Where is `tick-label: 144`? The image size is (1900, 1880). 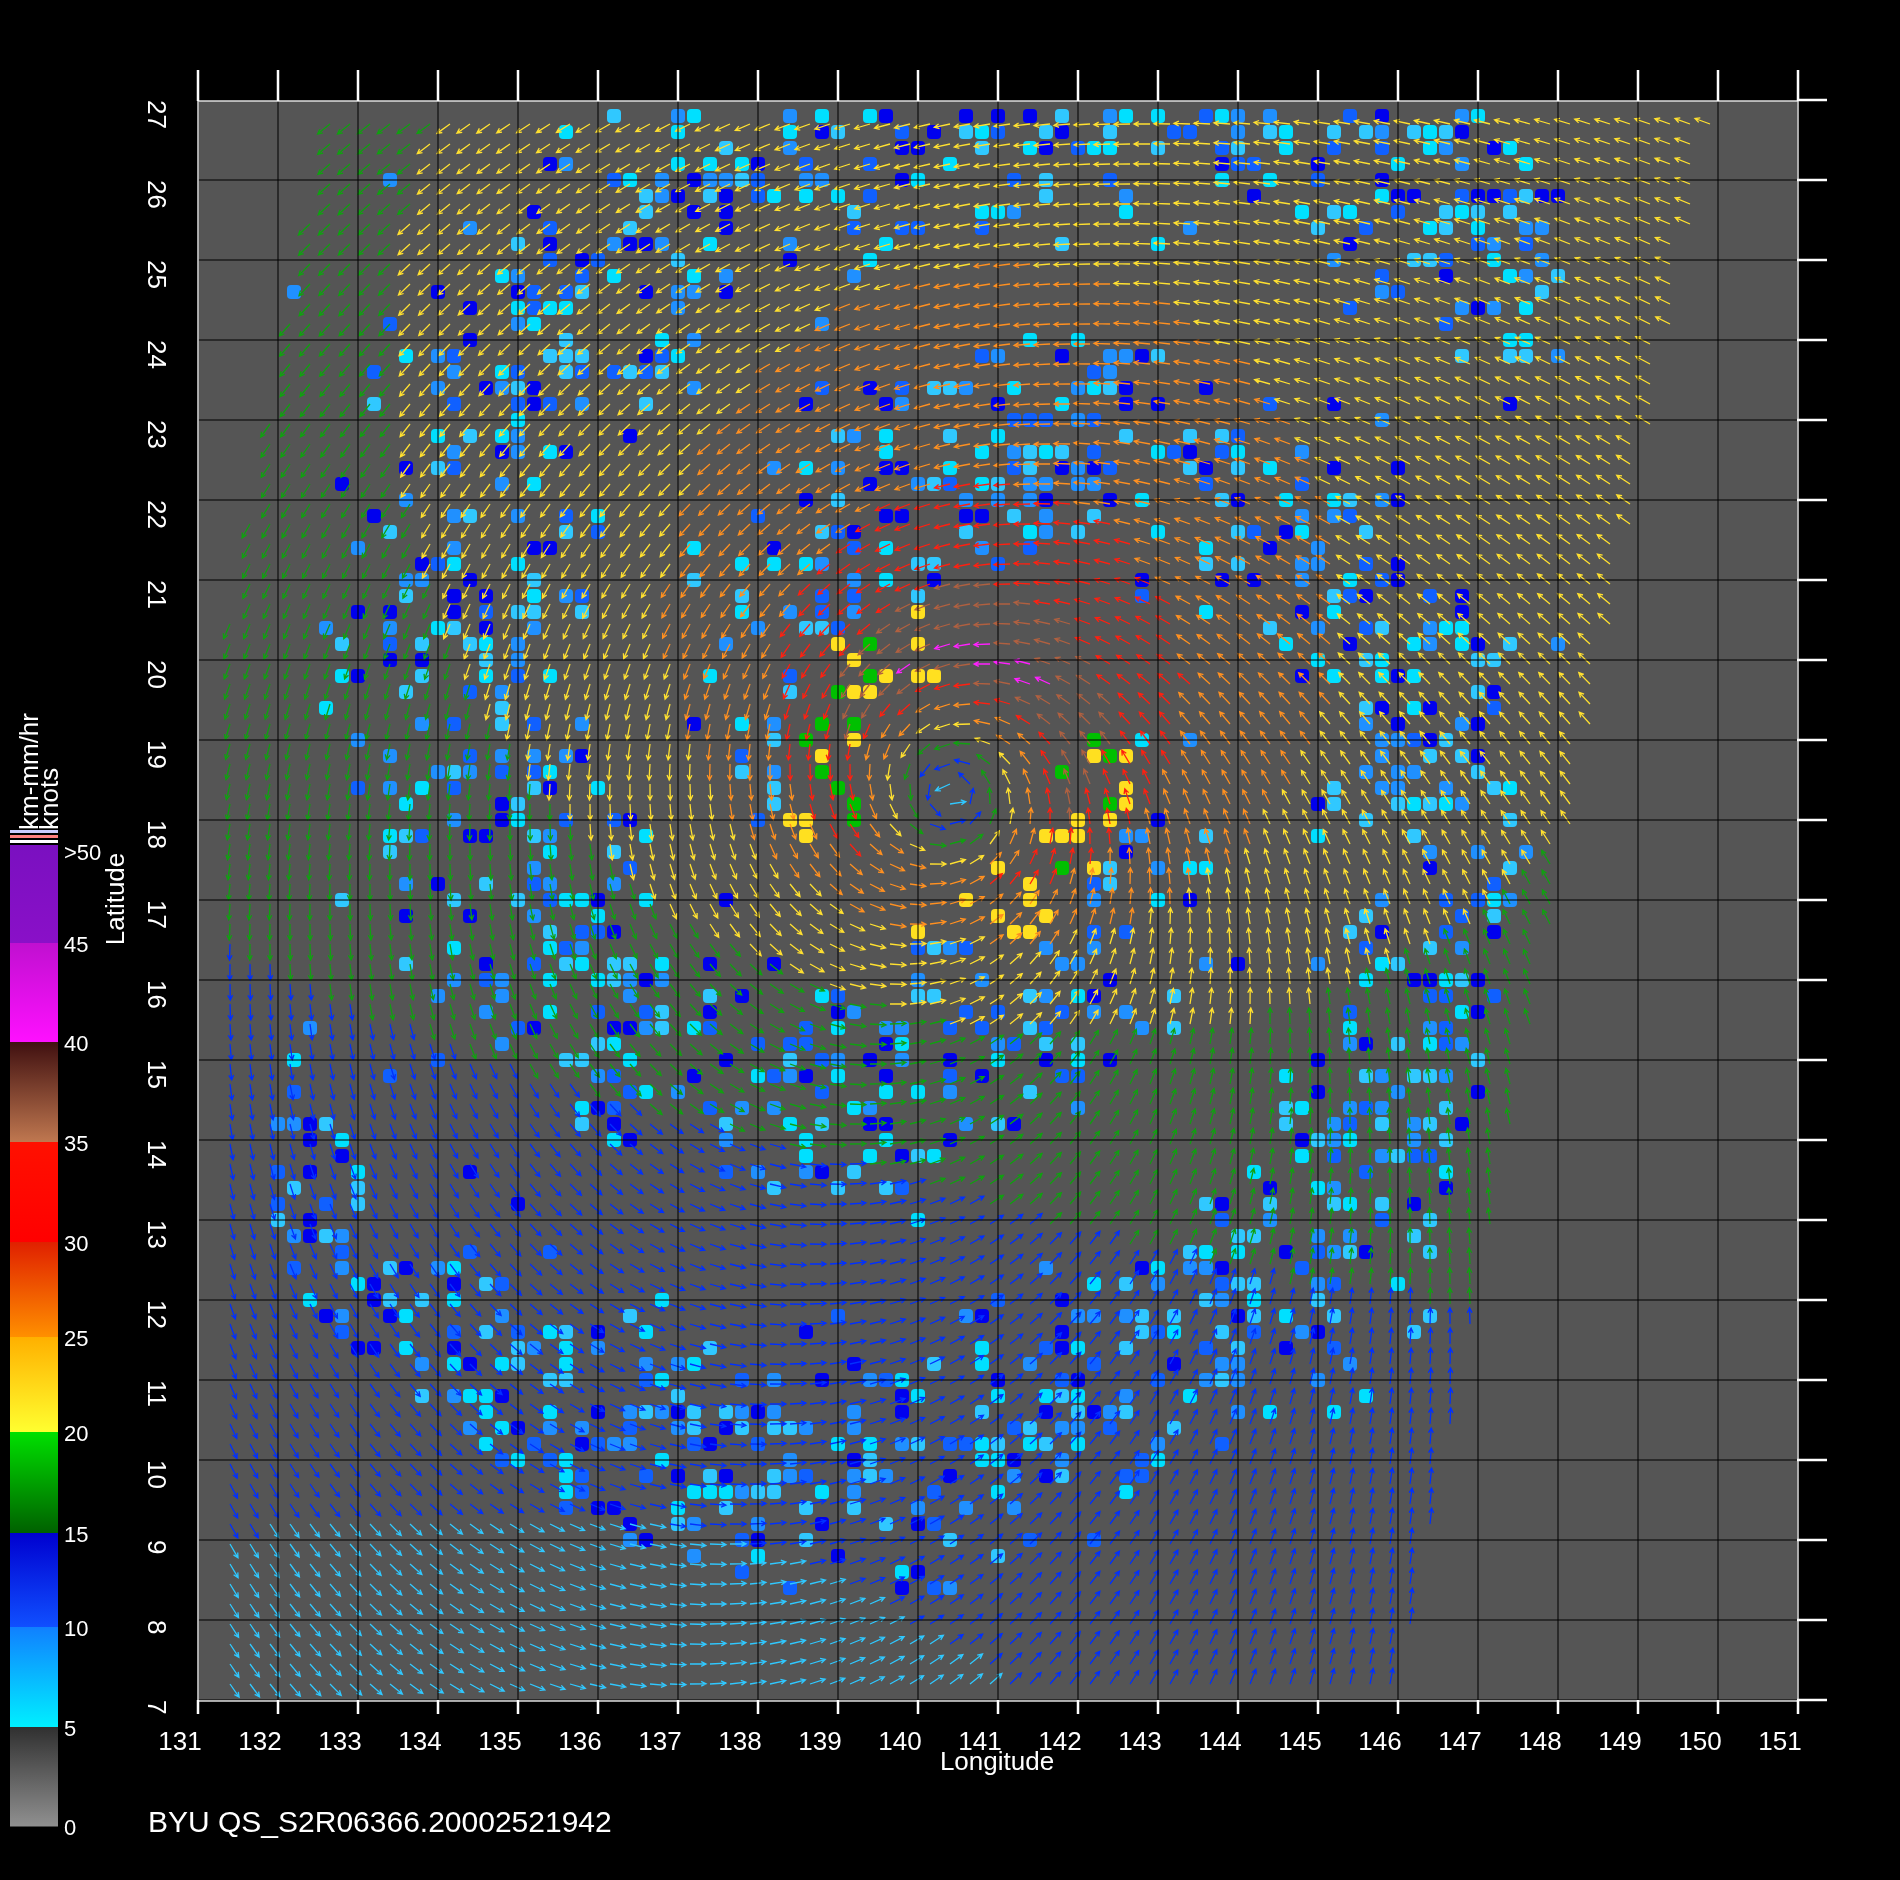
tick-label: 144 is located at coordinates (1220, 1741).